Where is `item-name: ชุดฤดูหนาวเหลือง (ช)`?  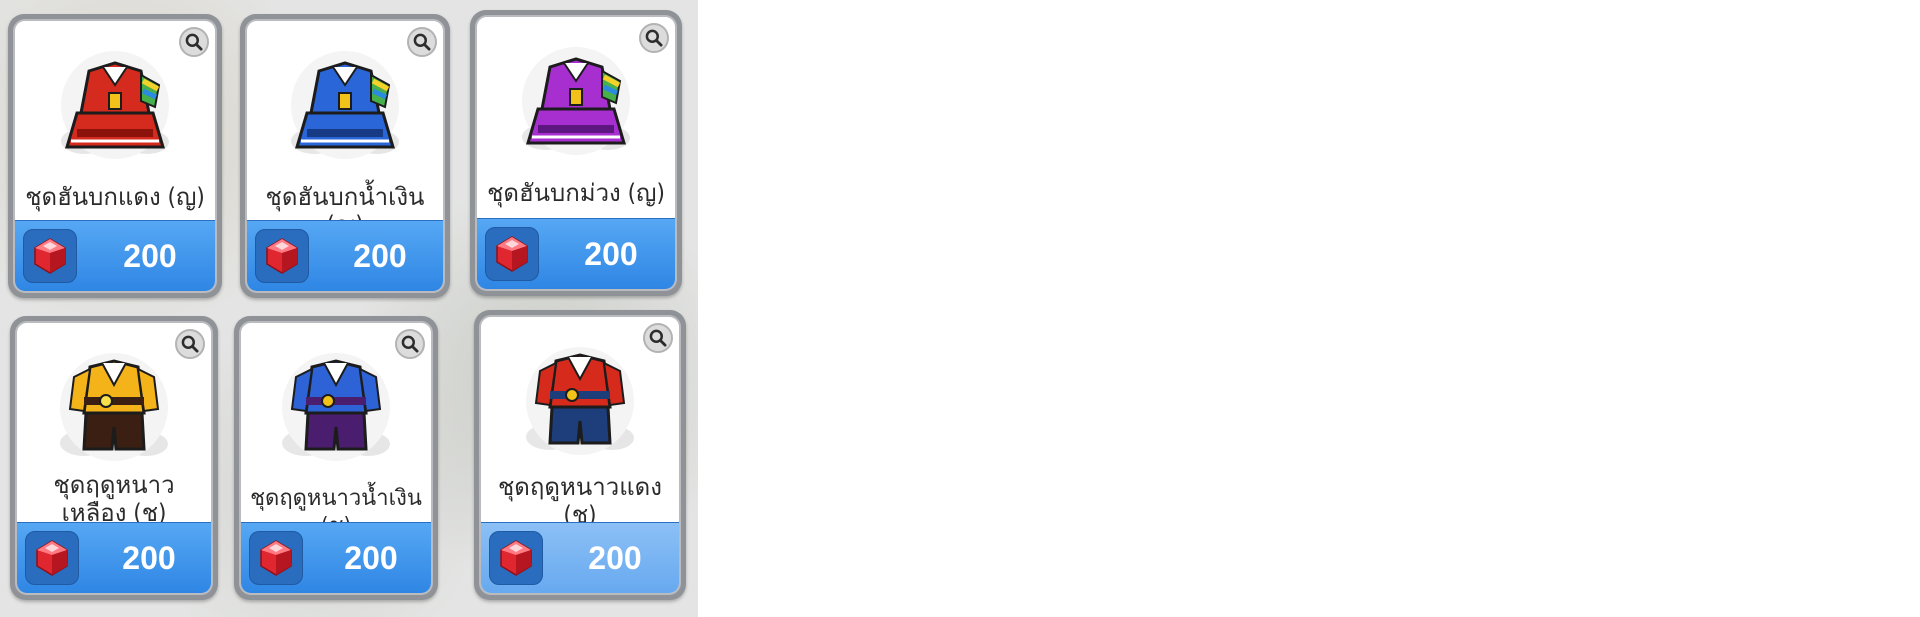
item-name: ชุดฤดูหนาวเหลือง (ช) is located at coordinates (114, 499).